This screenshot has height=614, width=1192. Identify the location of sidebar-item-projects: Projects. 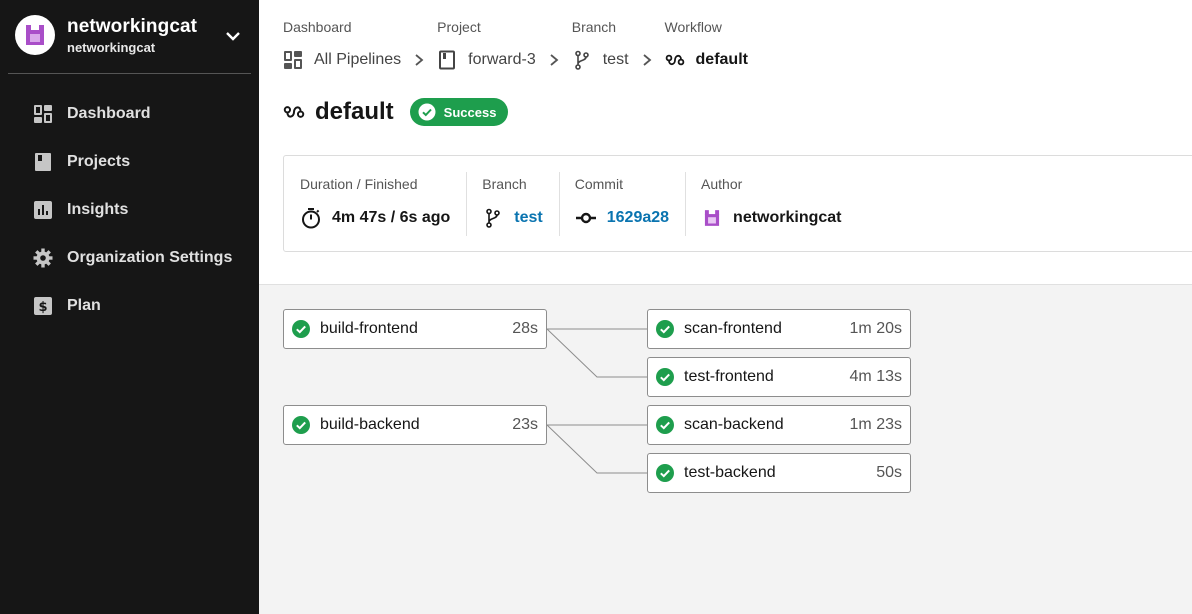
(129, 162).